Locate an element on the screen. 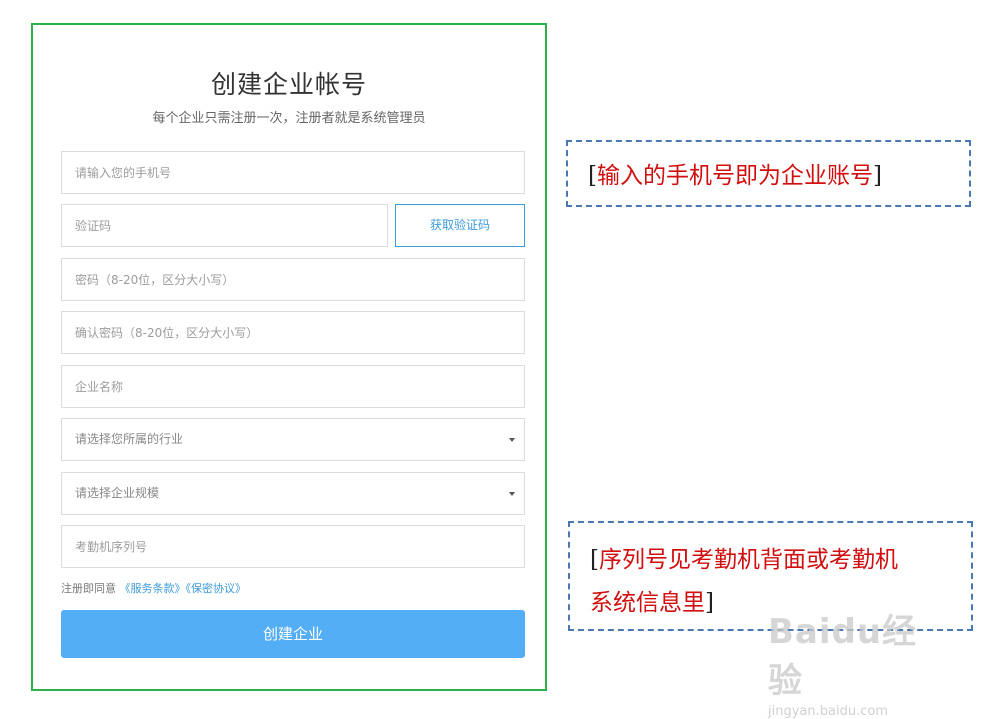 This screenshot has width=1000, height=719. password-input is located at coordinates (293, 279).